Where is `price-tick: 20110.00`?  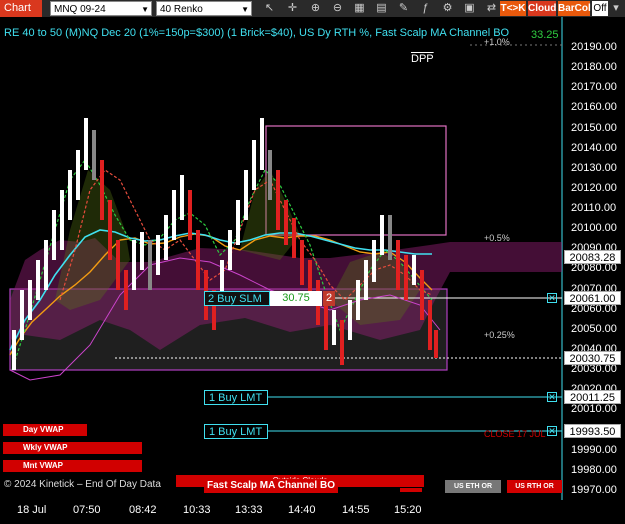 price-tick: 20110.00 is located at coordinates (594, 208).